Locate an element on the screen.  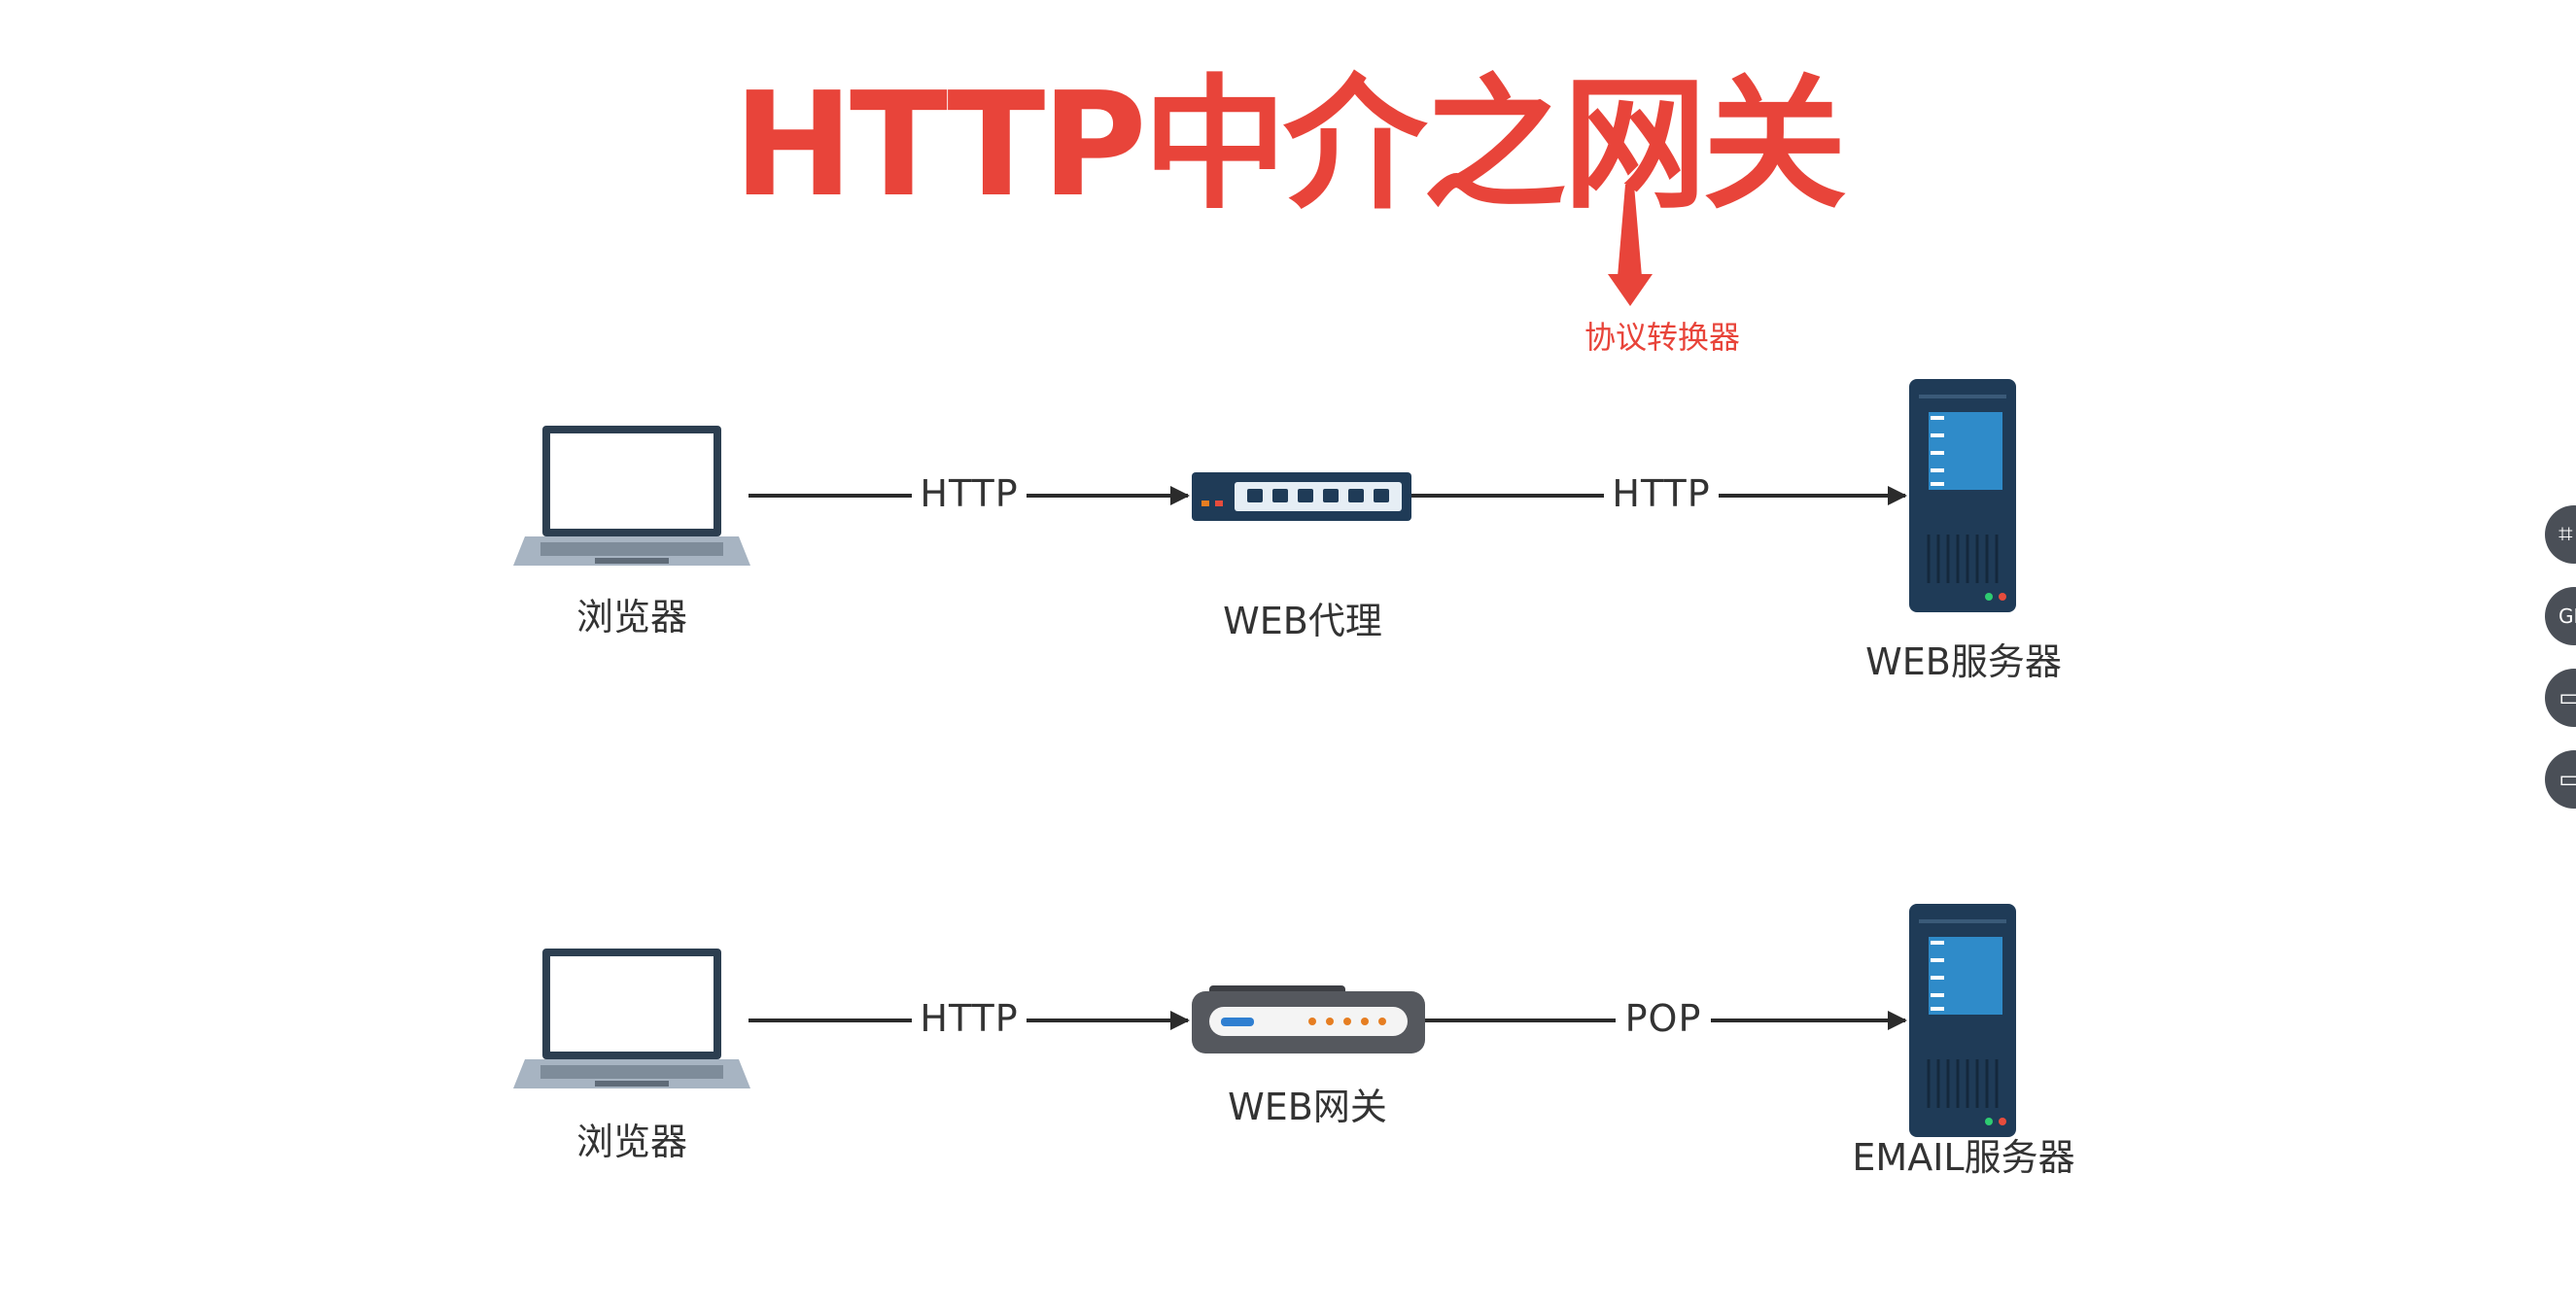
node-label-web-server: WEB服务器 is located at coordinates (1963, 661).